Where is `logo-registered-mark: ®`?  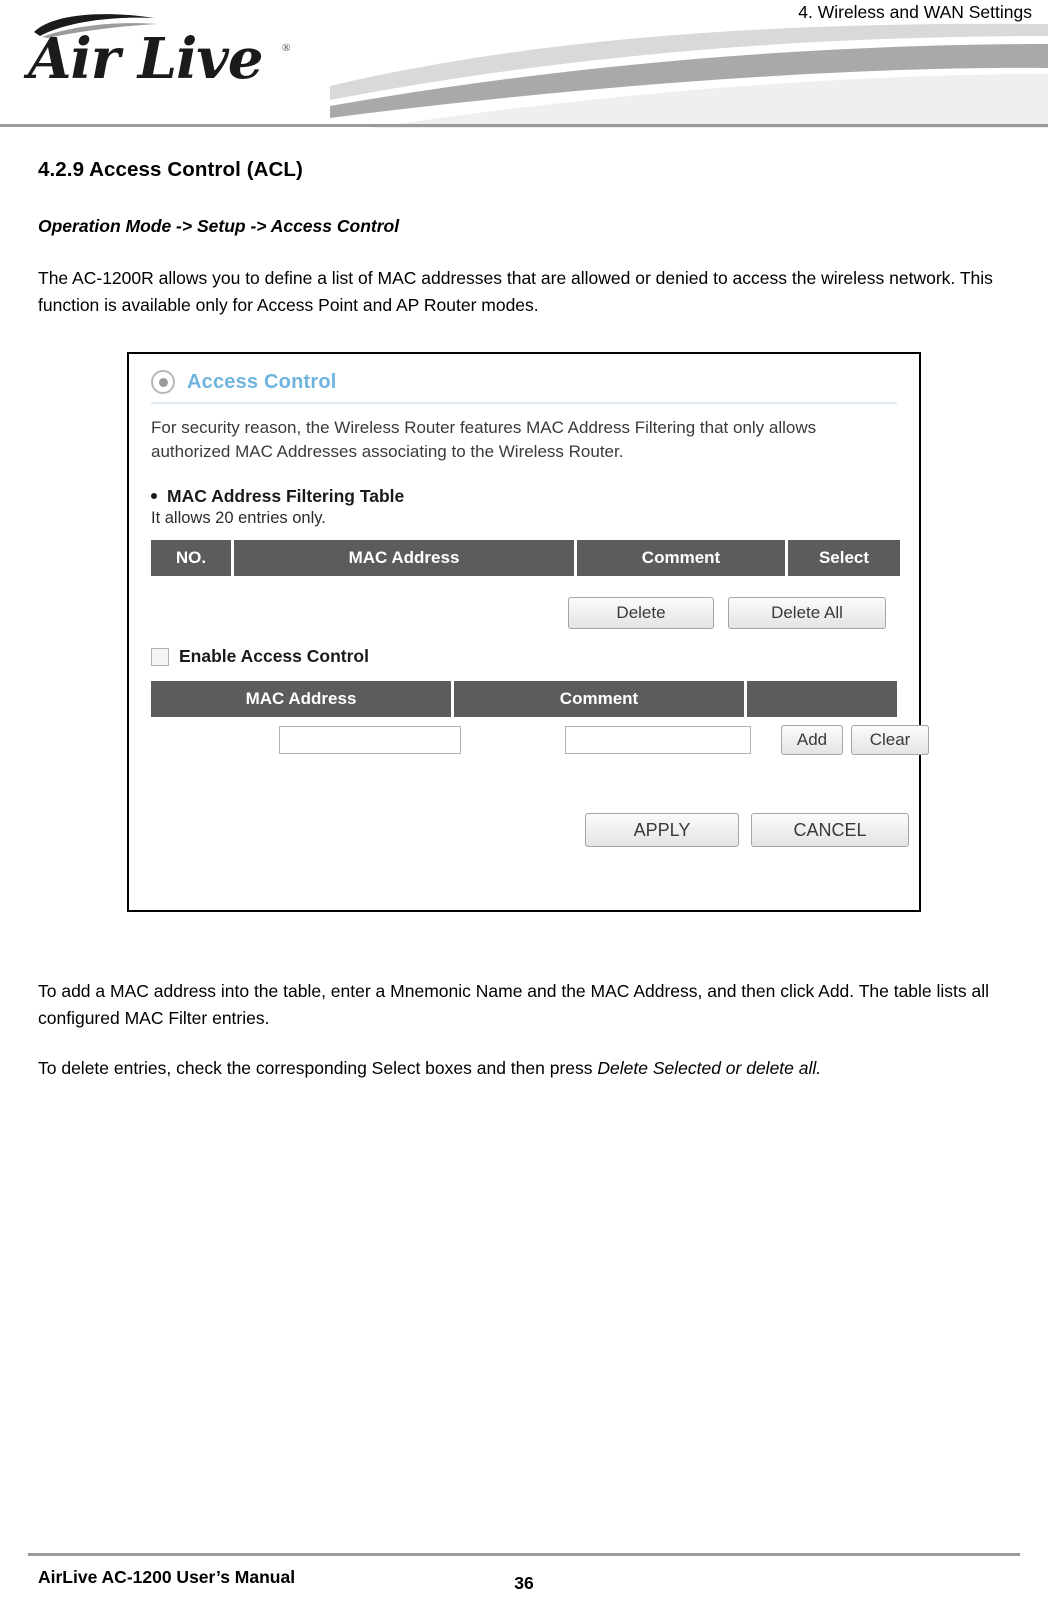 logo-registered-mark: ® is located at coordinates (286, 48).